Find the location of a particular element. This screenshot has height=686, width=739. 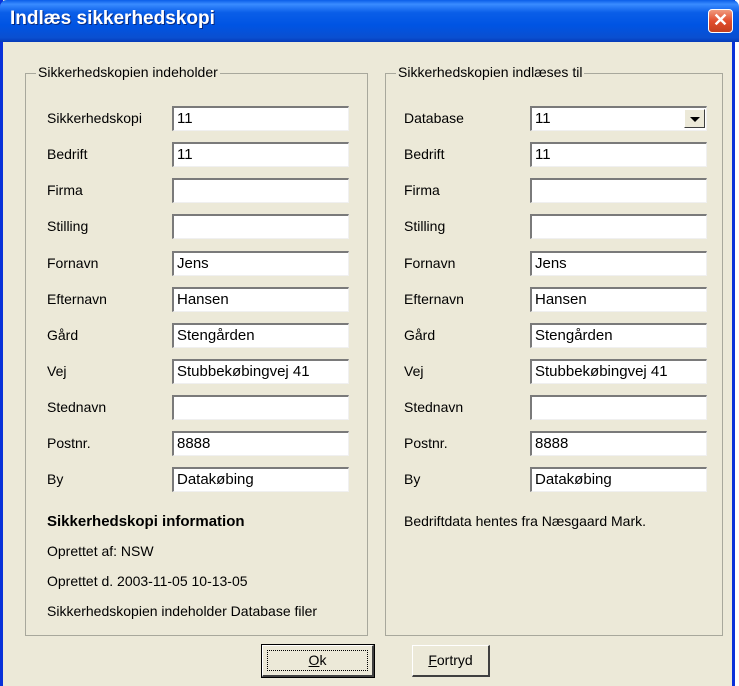

backup-created-date: Oprettet d. 2003-11-05 10-13-05 is located at coordinates (147, 581).